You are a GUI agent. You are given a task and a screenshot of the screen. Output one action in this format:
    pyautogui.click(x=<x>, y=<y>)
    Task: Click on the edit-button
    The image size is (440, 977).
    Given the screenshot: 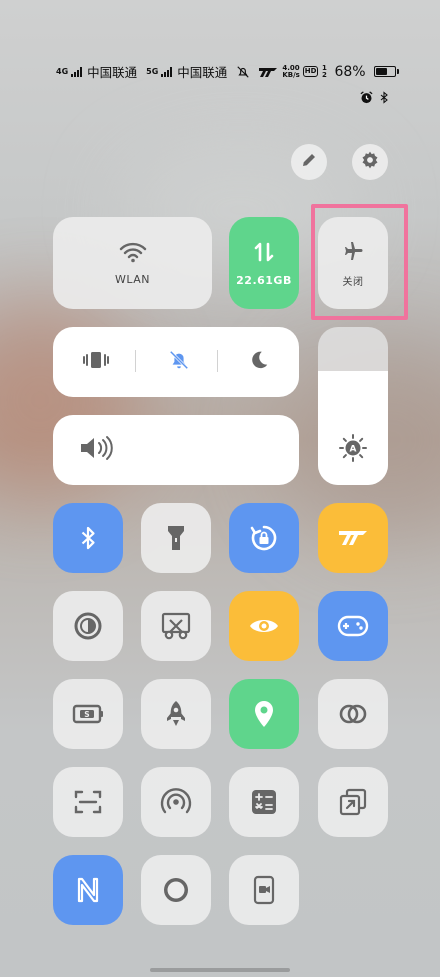 What is the action you would take?
    pyautogui.click(x=309, y=162)
    